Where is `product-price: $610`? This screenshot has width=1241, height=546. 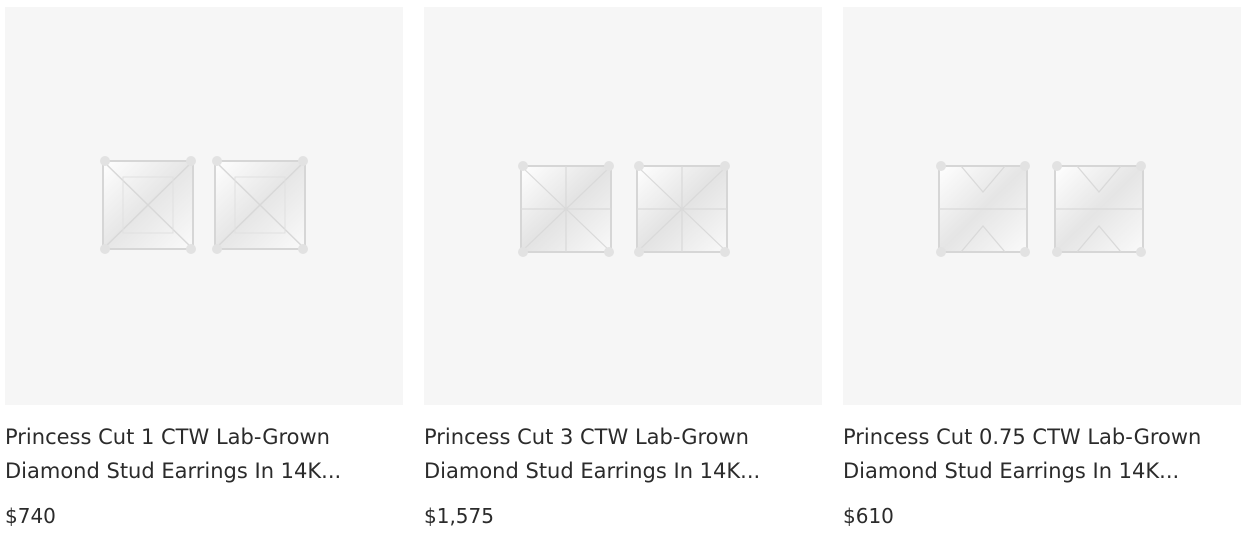
product-price: $610 is located at coordinates (868, 516).